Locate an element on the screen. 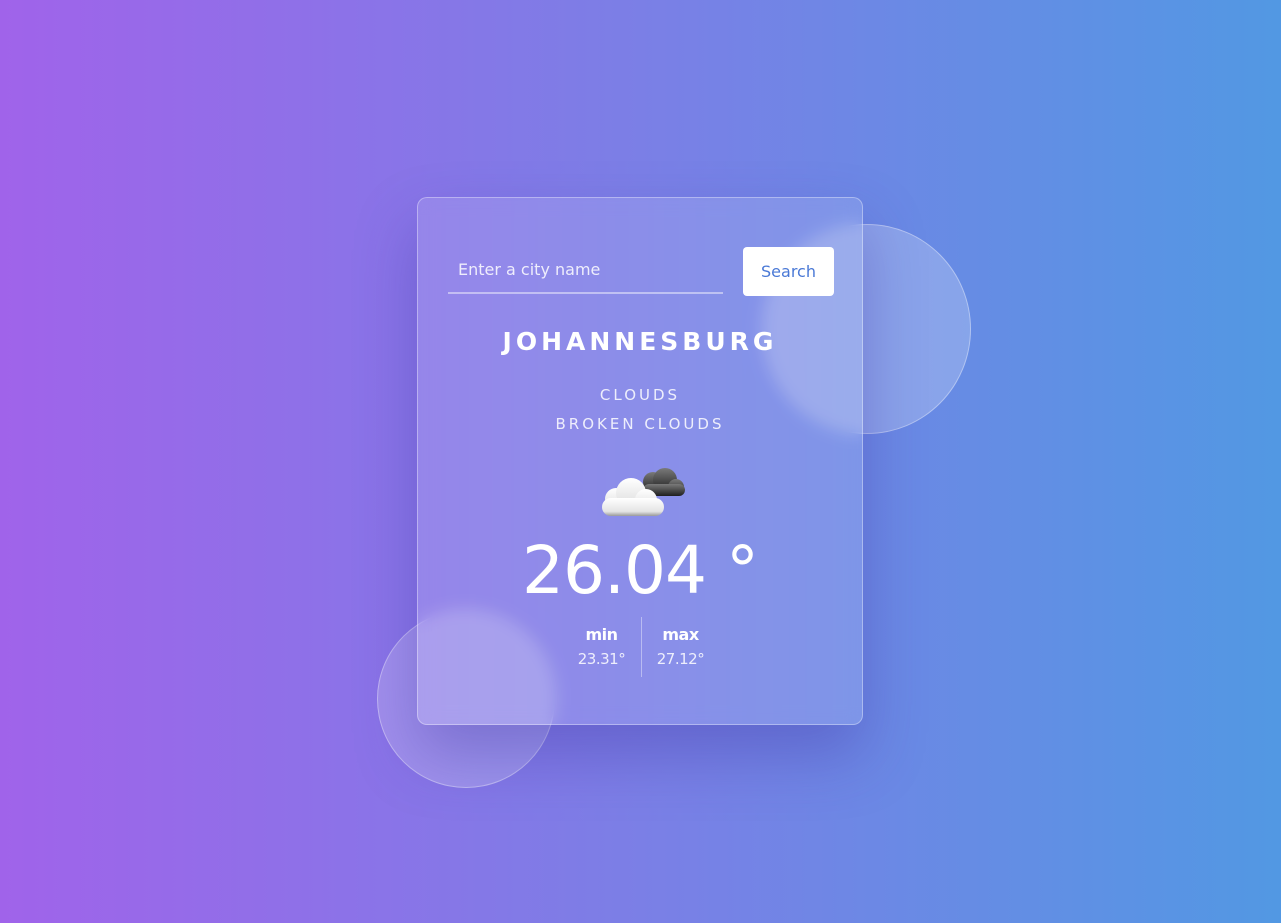  max-label: max is located at coordinates (680, 634).